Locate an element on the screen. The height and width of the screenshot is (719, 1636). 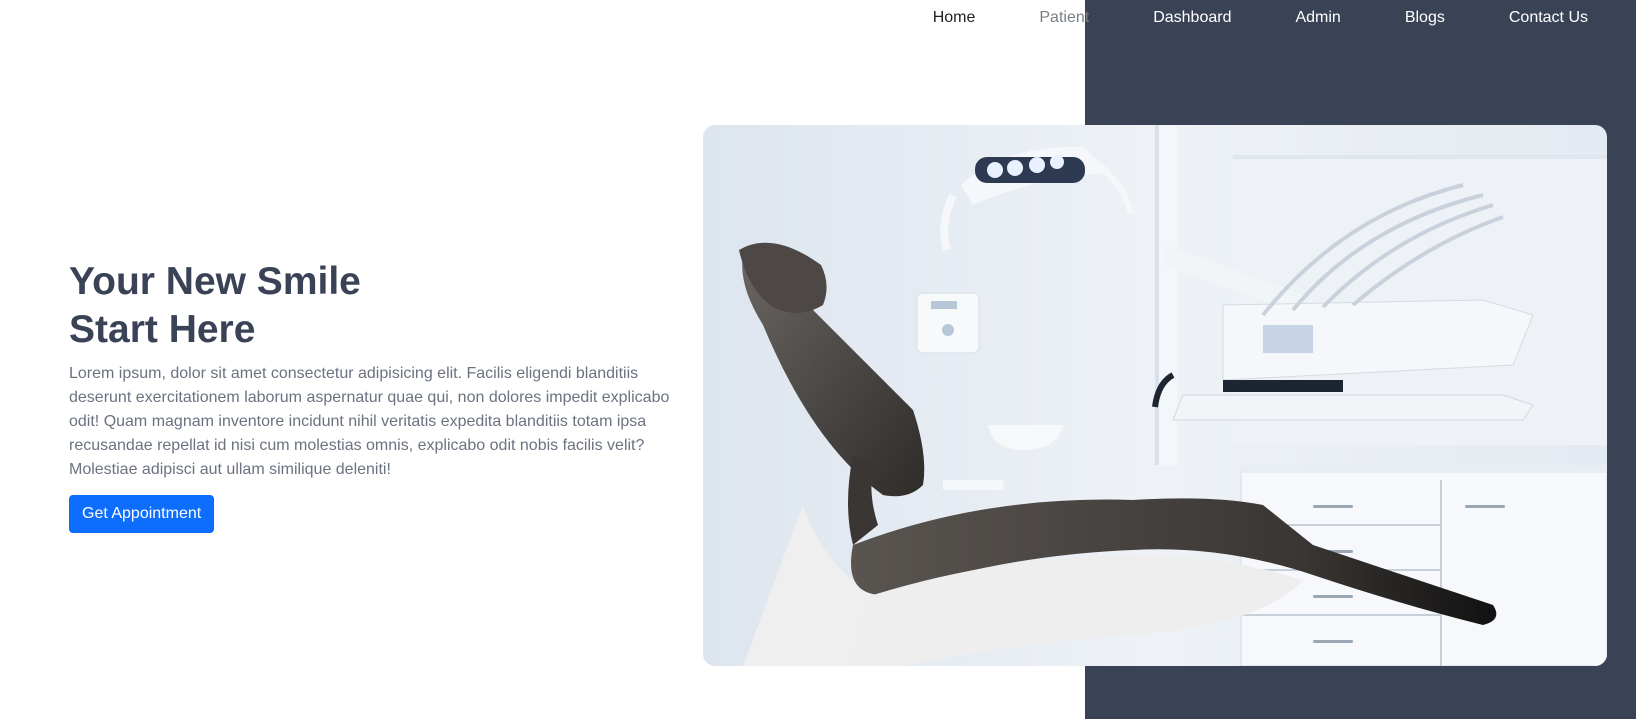
nav-link-home: Home is located at coordinates (954, 18).